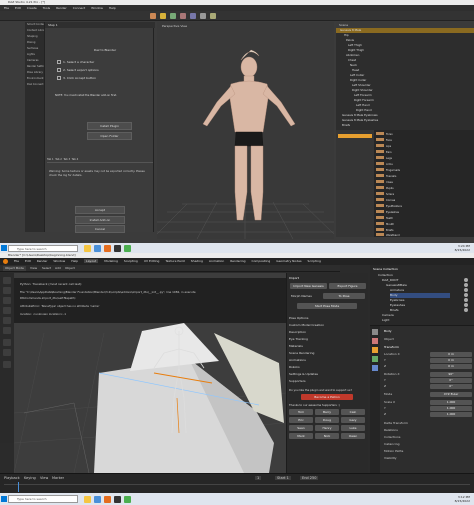 Image resolution: width=474 pixels, height=505 pixels. What do you see at coordinates (328, 325) in the screenshot?
I see `section-custom-model: Custom Model Creation` at bounding box center [328, 325].